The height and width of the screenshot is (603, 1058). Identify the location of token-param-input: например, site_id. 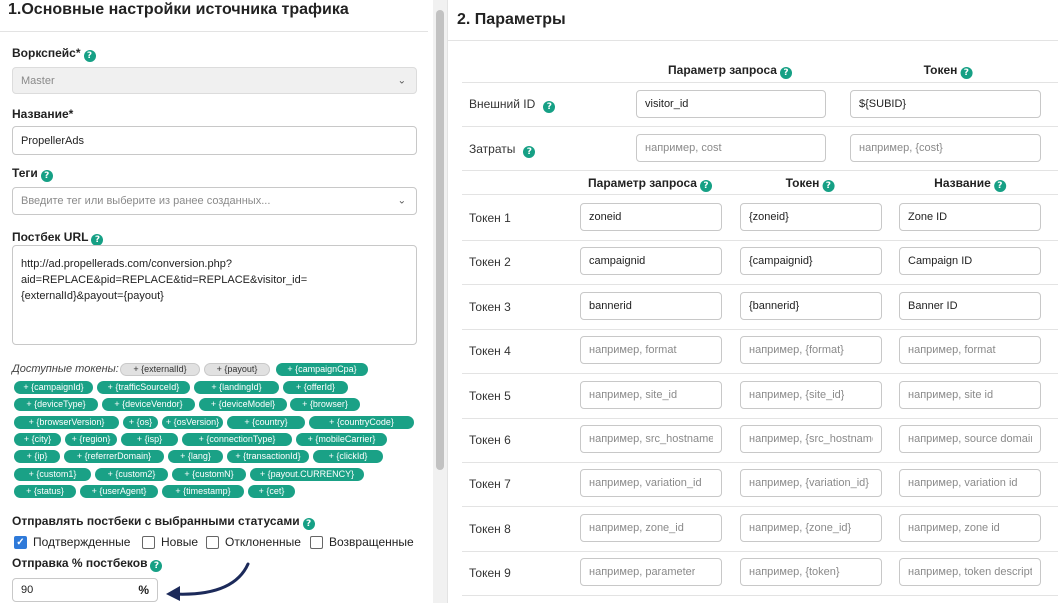
(651, 395).